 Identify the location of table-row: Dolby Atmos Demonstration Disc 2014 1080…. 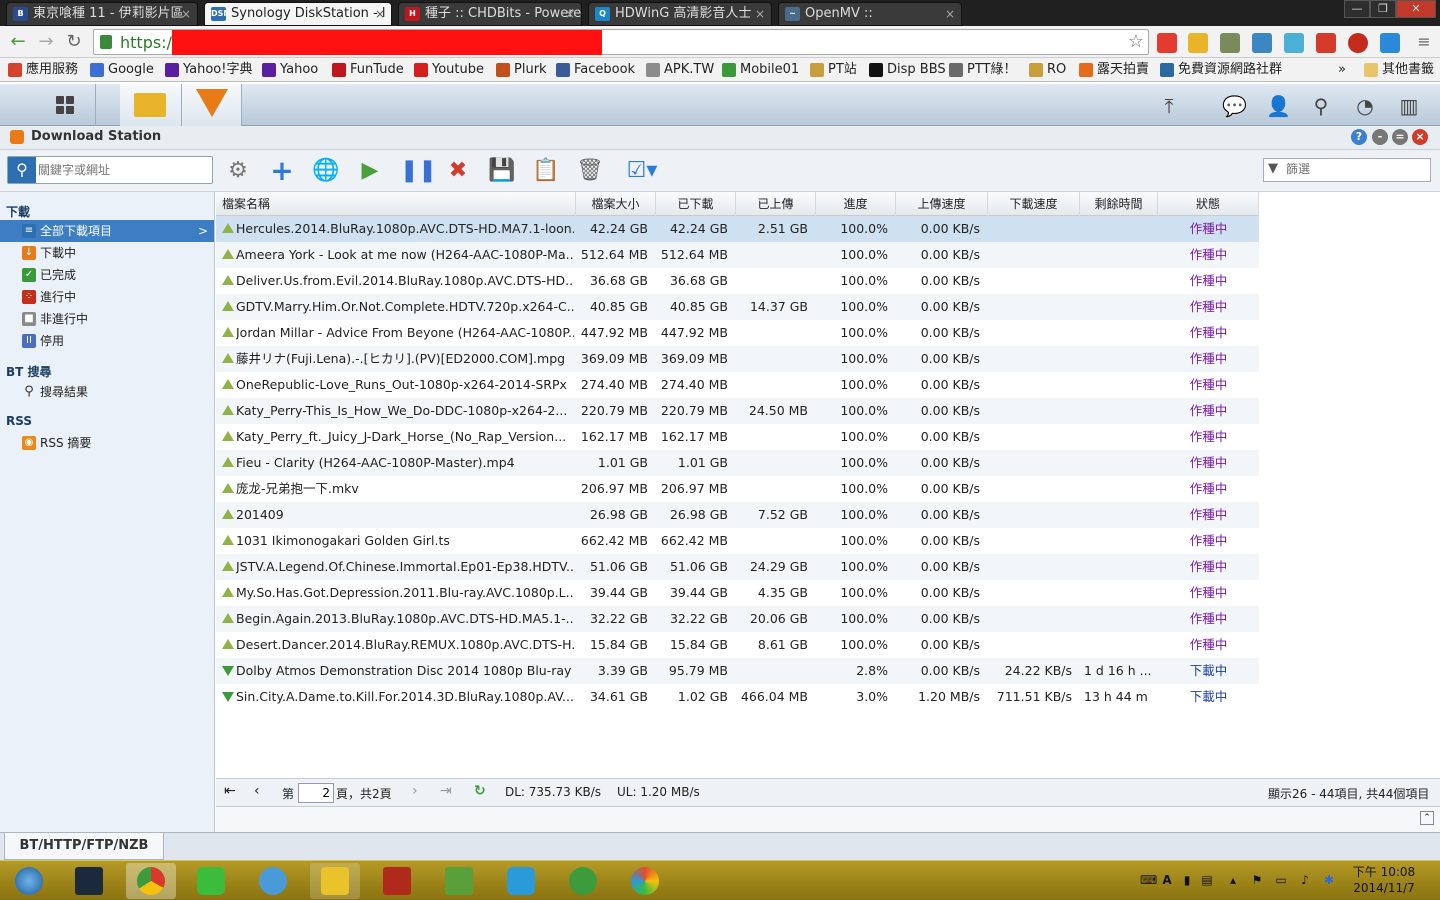
(737, 671).